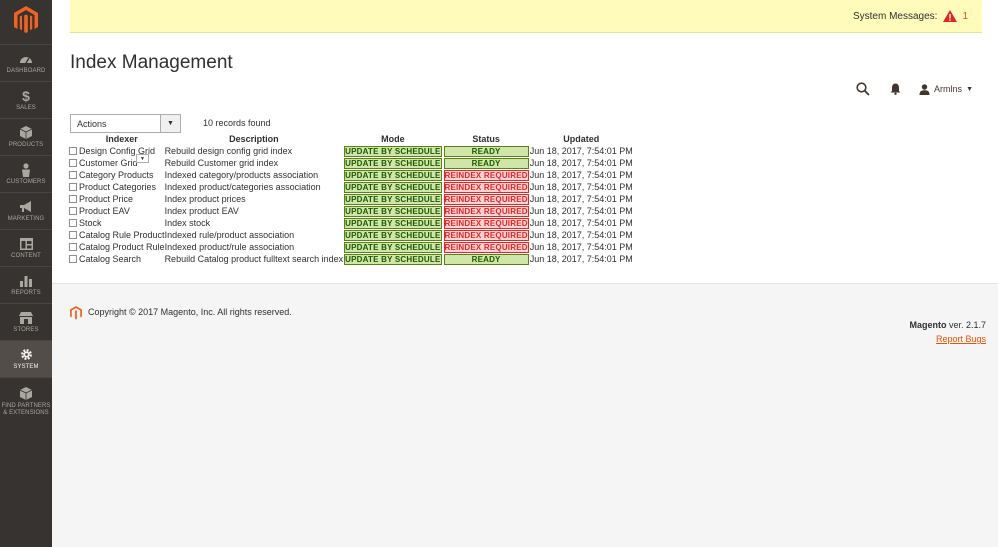 This screenshot has width=998, height=547. I want to click on status-badge: READY, so click(486, 163).